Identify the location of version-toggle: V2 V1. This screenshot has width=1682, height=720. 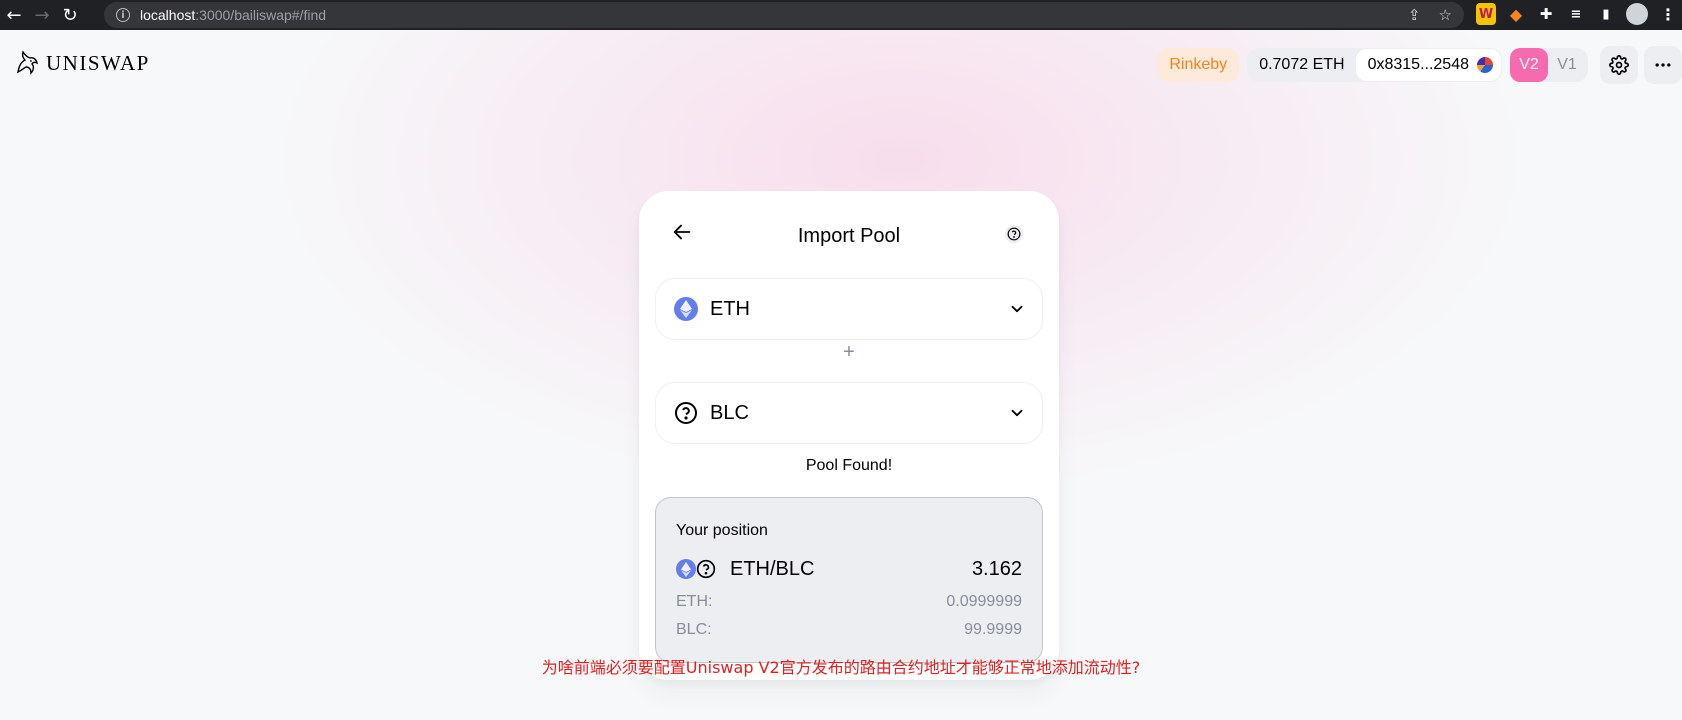
(1549, 65).